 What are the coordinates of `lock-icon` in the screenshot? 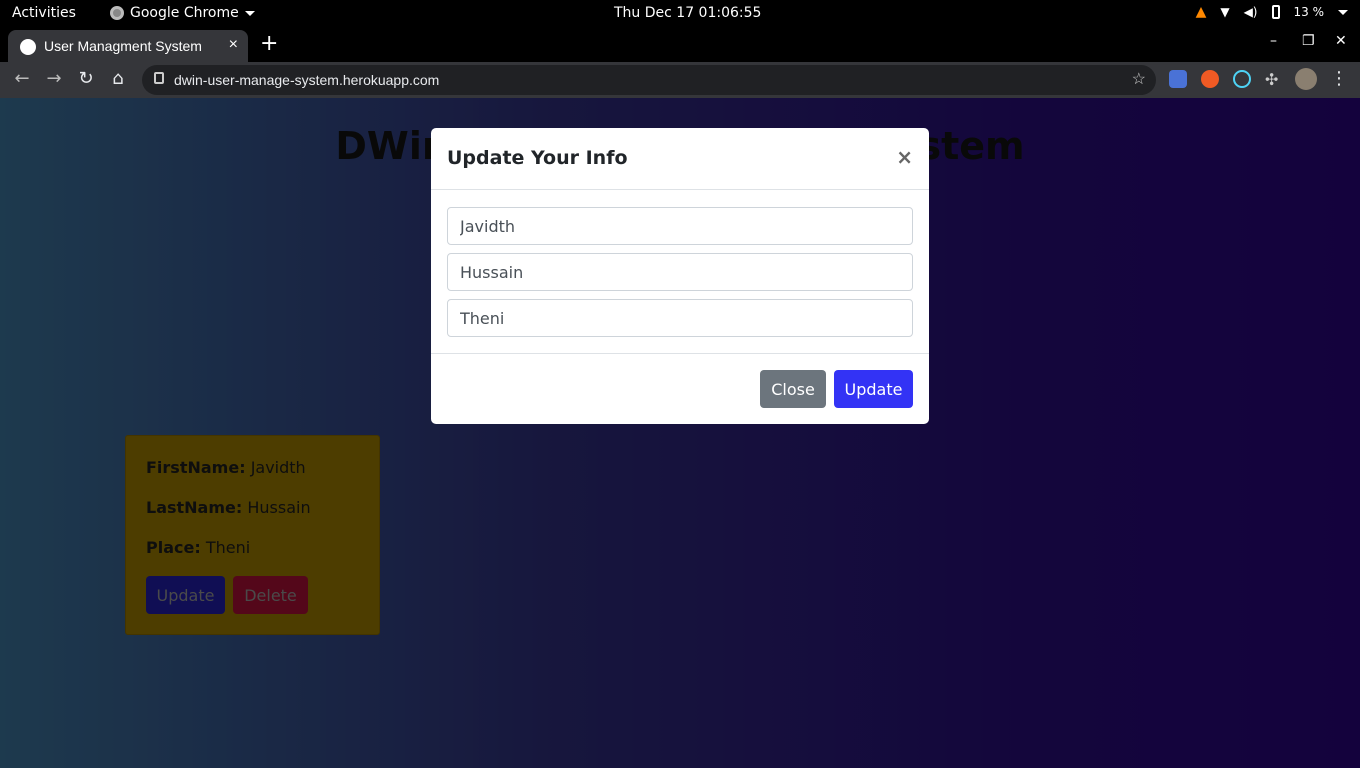 It's located at (159, 78).